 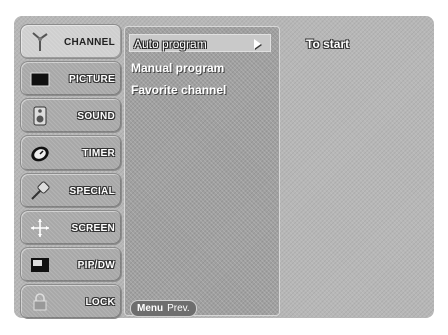 I want to click on picture-icon, so click(x=40, y=79).